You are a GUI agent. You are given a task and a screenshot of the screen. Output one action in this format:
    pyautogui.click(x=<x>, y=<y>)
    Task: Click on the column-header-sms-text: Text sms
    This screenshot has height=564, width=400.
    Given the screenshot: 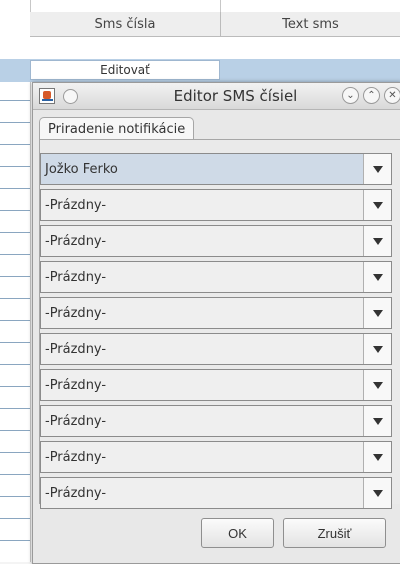 What is the action you would take?
    pyautogui.click(x=310, y=24)
    